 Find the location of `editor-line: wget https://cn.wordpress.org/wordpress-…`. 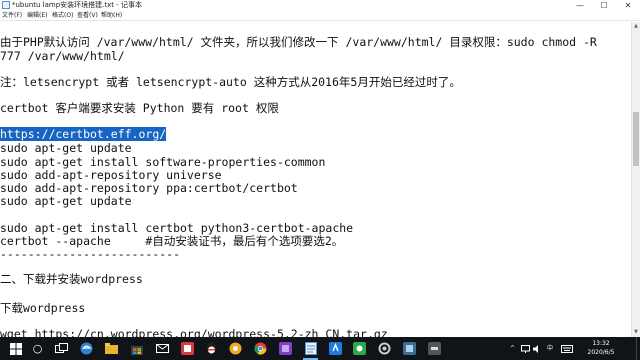

editor-line: wget https://cn.wordpress.org/wordpress-… is located at coordinates (194, 332).